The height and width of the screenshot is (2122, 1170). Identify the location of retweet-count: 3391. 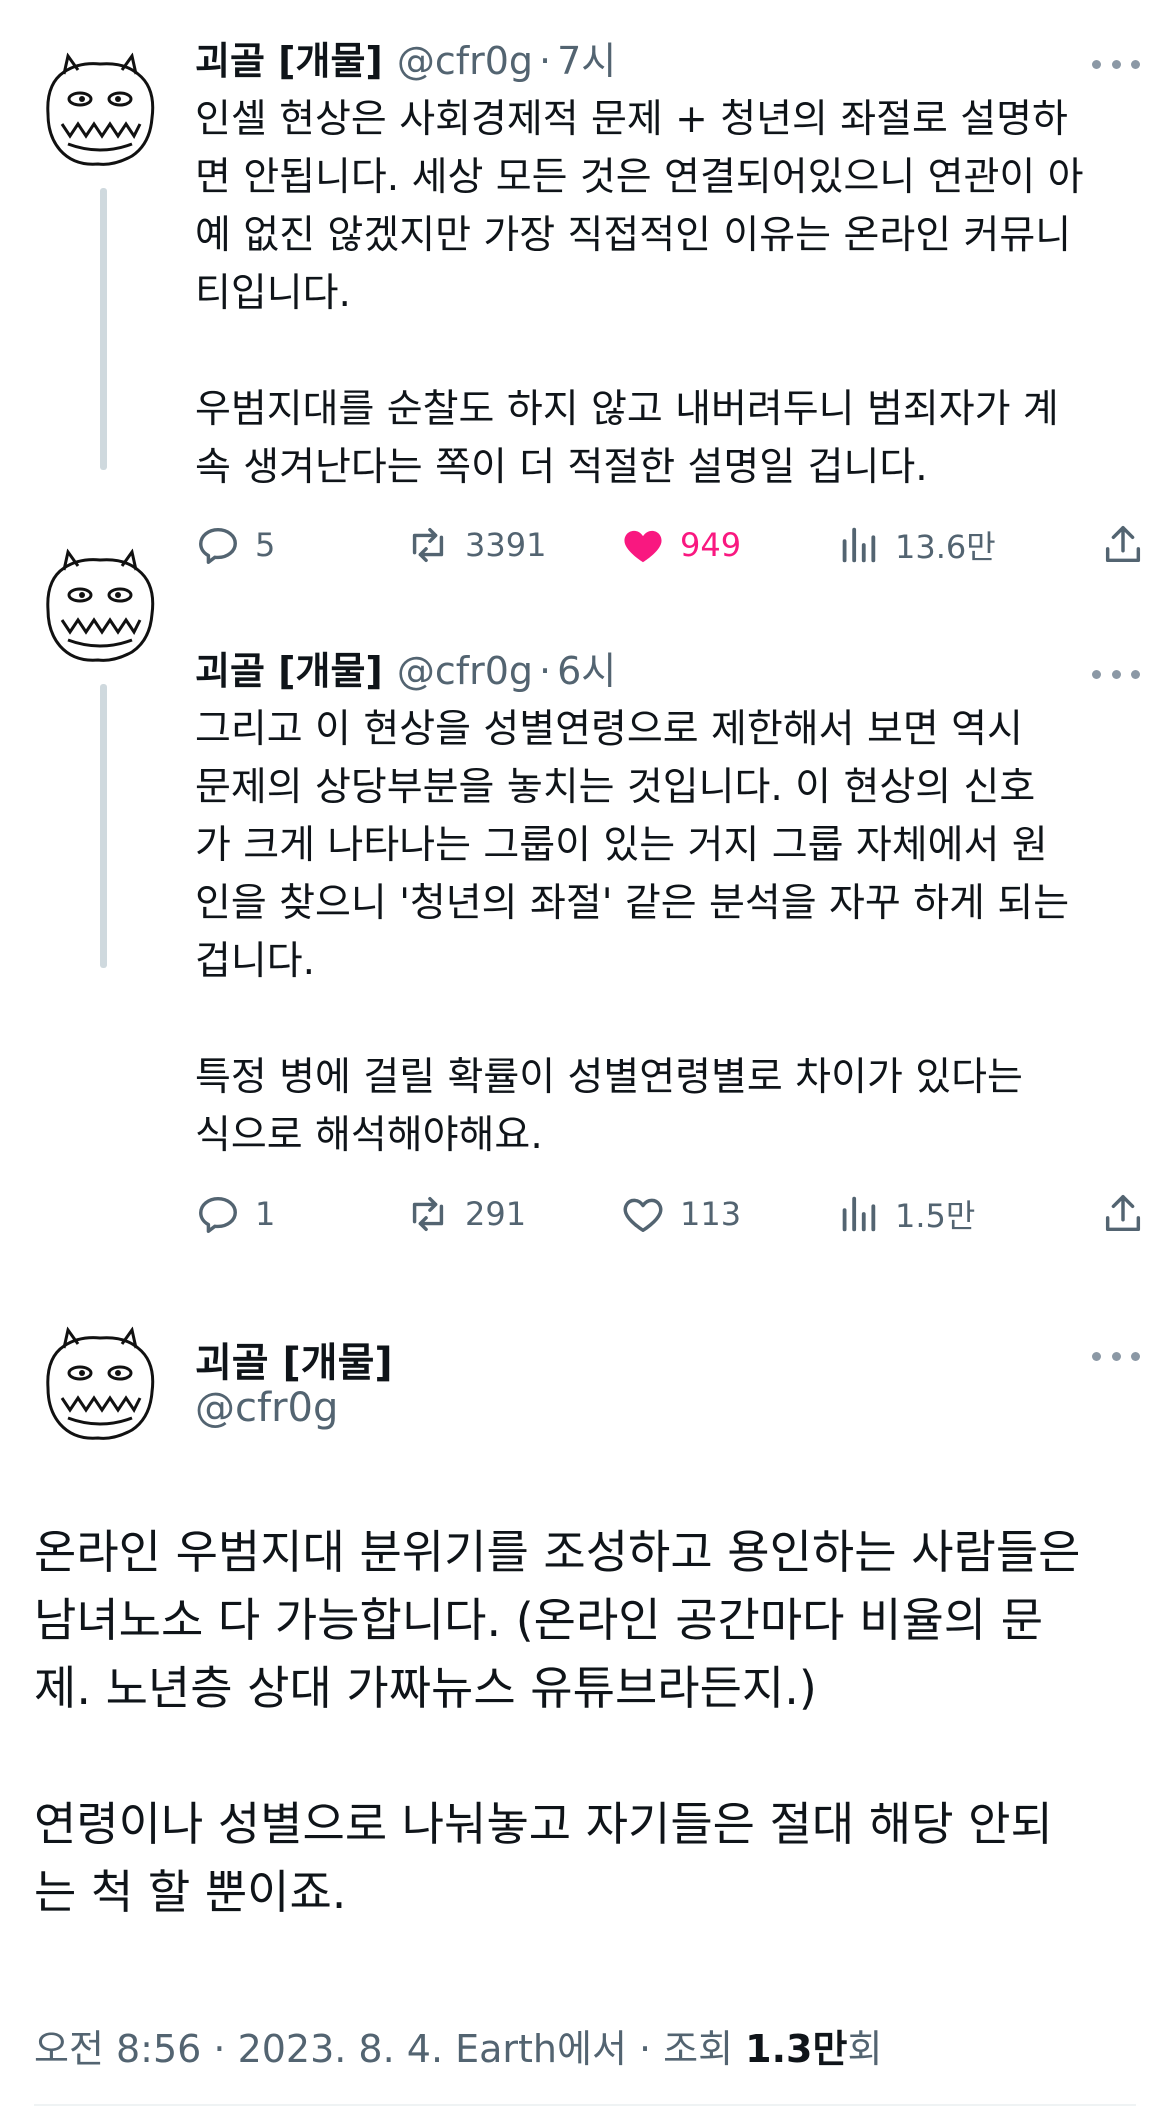
(506, 545).